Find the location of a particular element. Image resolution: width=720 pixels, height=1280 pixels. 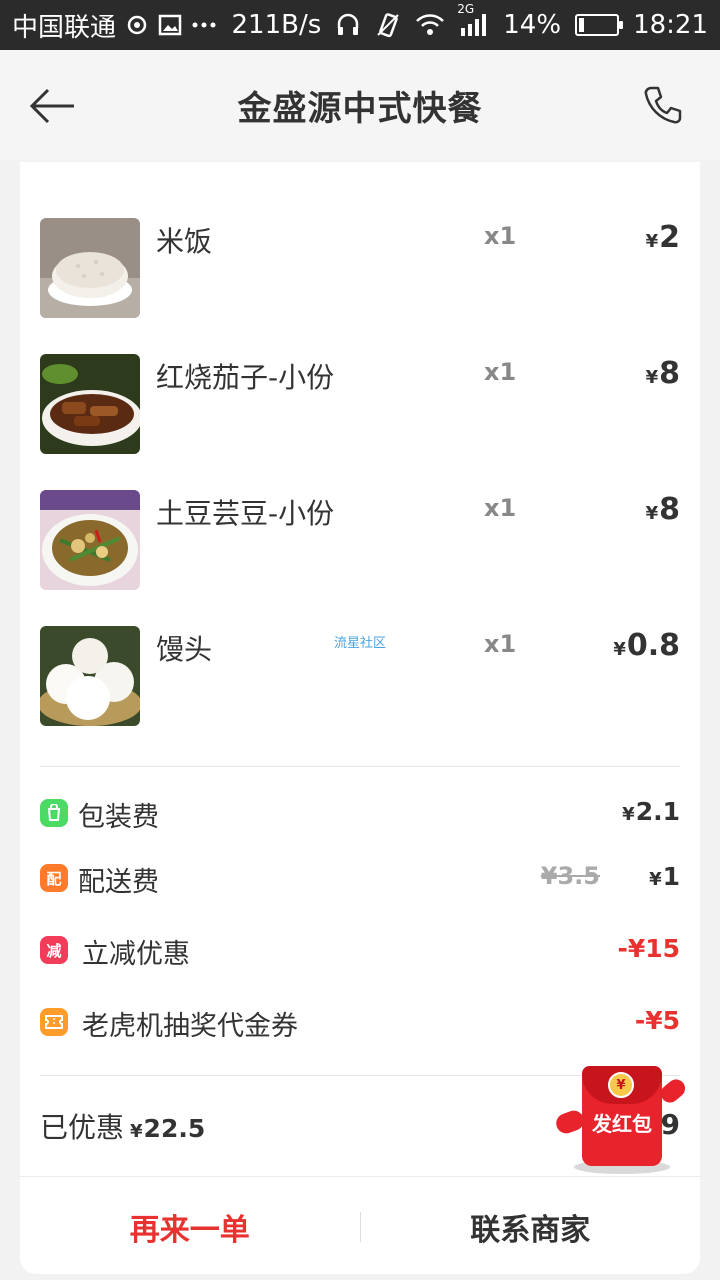

watermark: 流星社区 is located at coordinates (360, 643).